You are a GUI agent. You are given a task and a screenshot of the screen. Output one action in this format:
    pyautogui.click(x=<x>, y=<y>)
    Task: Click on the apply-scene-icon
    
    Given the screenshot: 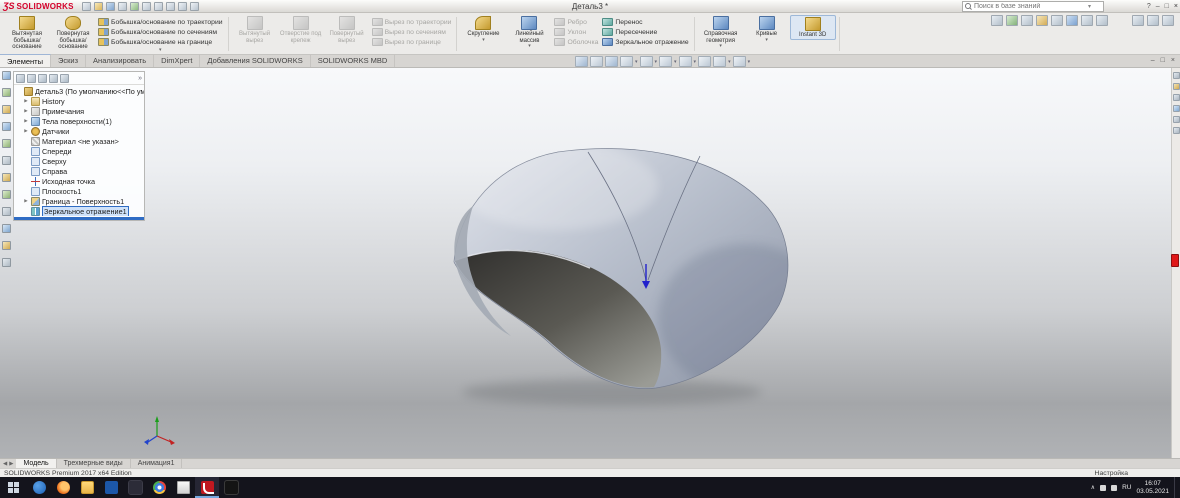 What is the action you would take?
    pyautogui.click(x=720, y=61)
    